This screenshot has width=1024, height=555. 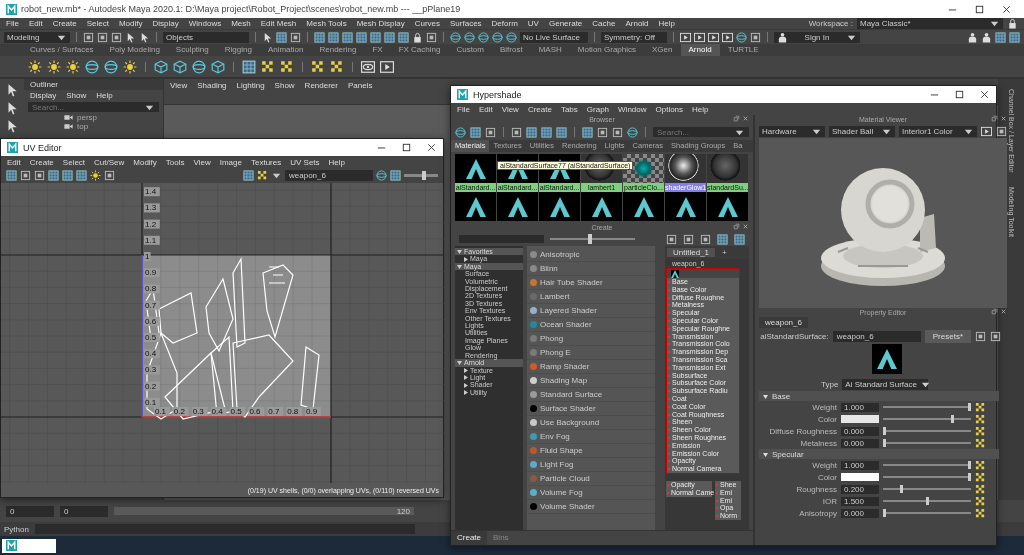 What do you see at coordinates (230, 162) in the screenshot?
I see `menu-item: Image` at bounding box center [230, 162].